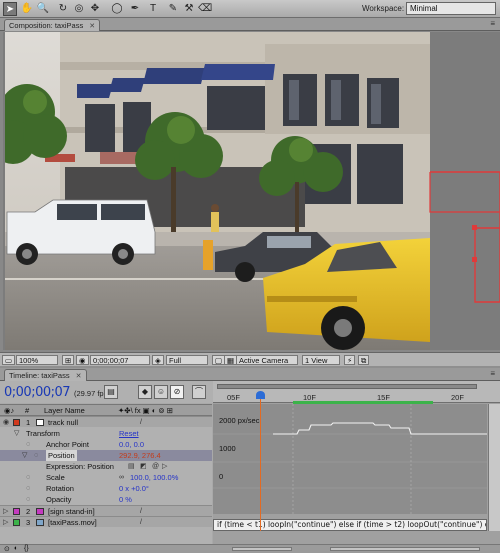  I want to click on tab-timeline: Timeline: taxiPass ✕, so click(45, 375).